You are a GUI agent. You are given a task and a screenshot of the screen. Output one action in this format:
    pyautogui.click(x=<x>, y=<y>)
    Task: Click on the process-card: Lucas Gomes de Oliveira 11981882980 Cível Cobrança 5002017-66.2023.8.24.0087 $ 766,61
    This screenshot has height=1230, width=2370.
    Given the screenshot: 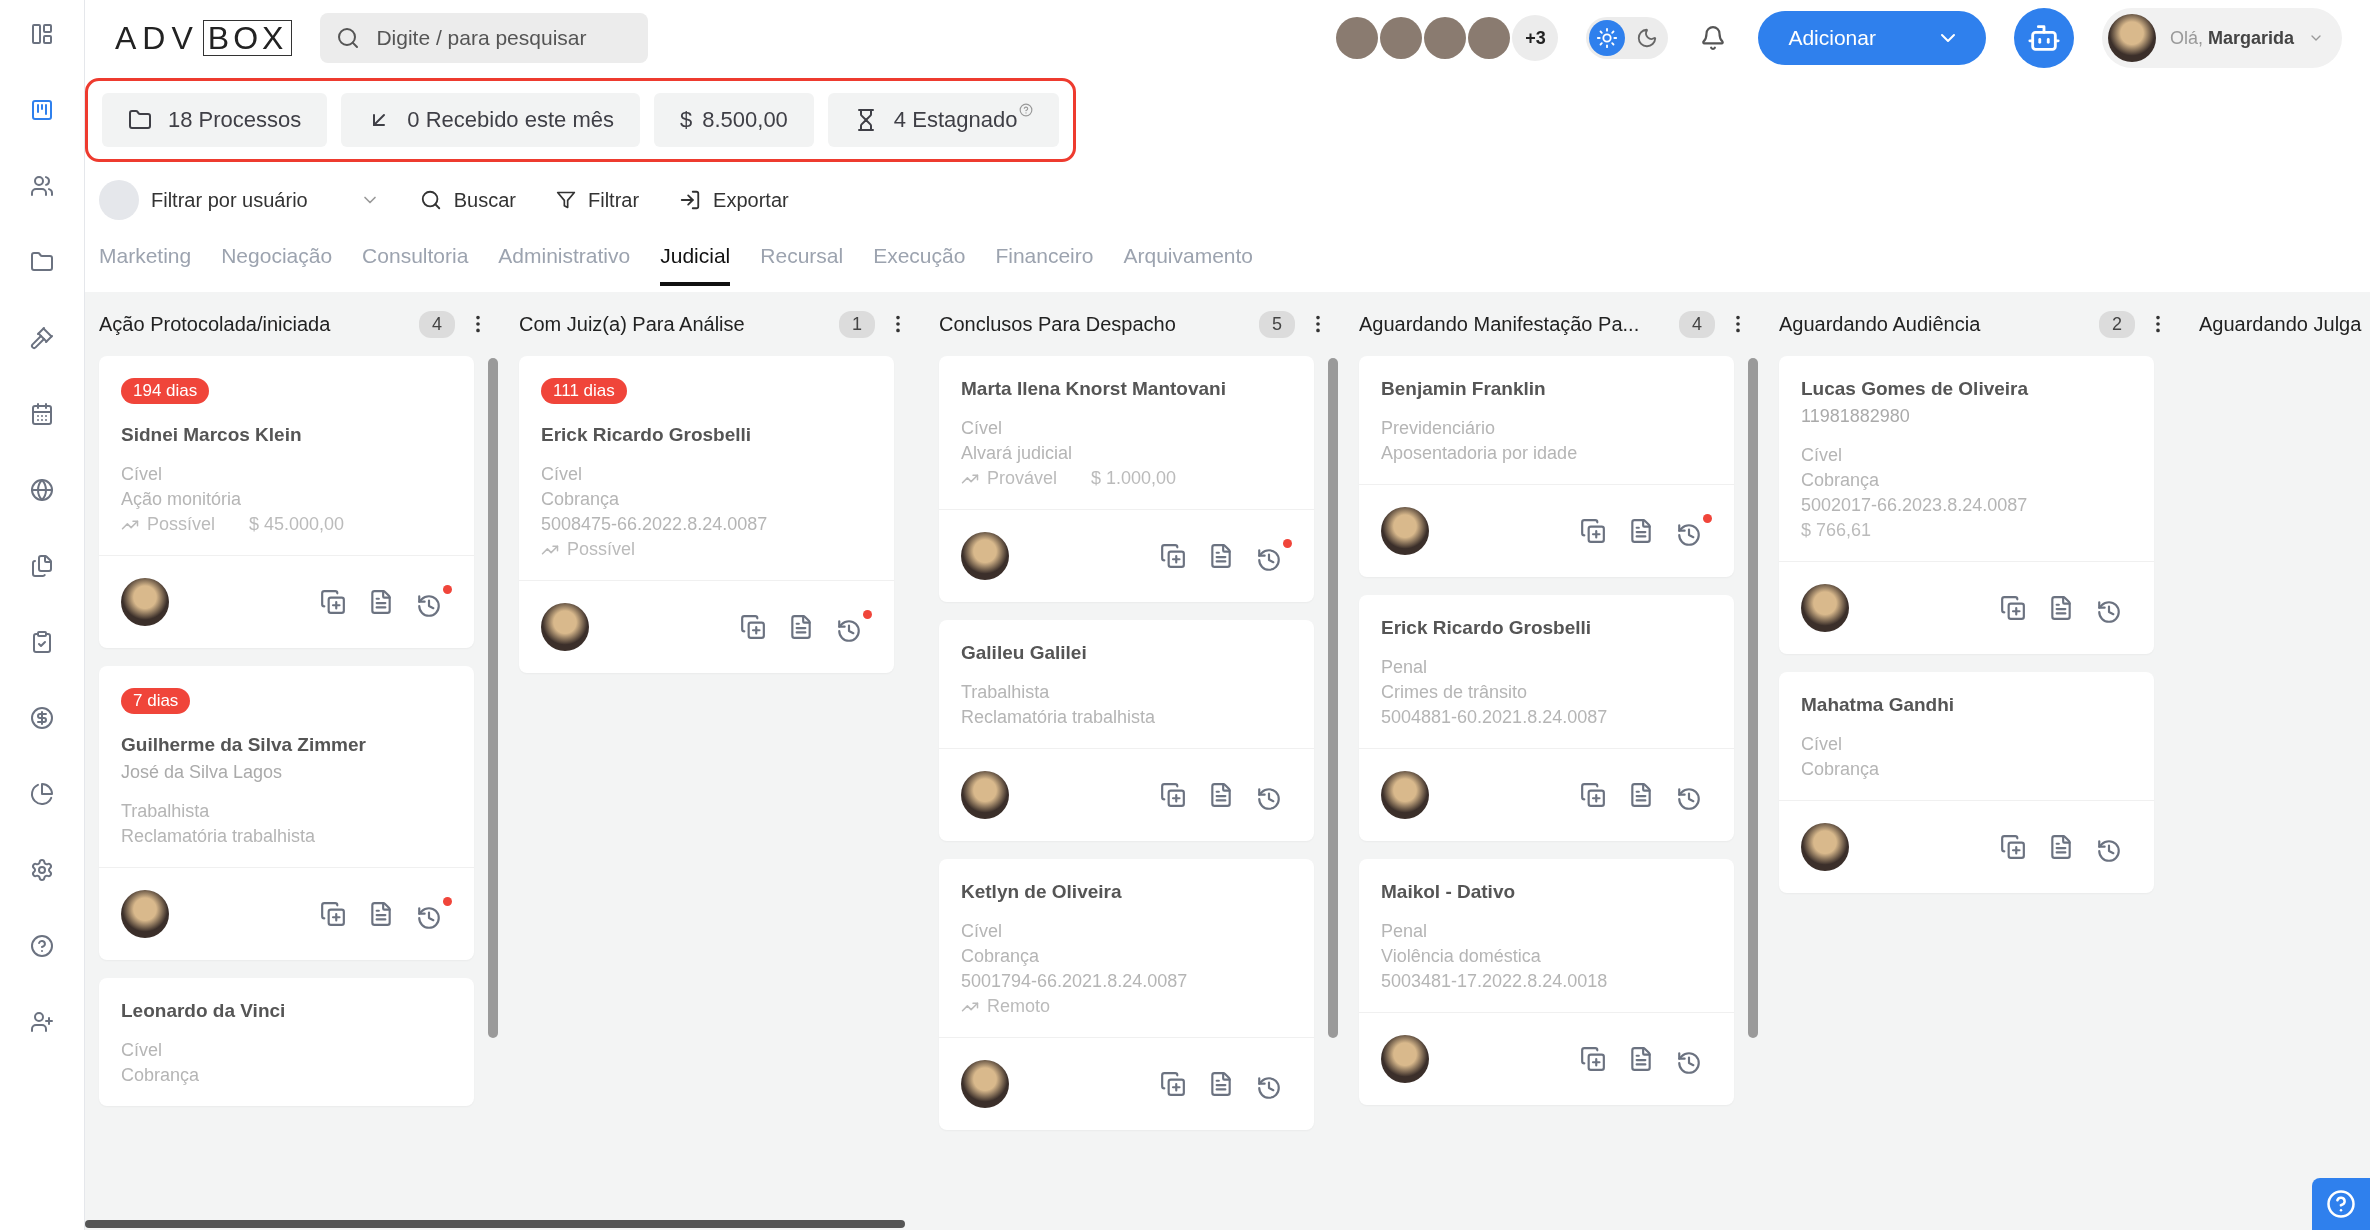 What is the action you would take?
    pyautogui.click(x=1966, y=505)
    